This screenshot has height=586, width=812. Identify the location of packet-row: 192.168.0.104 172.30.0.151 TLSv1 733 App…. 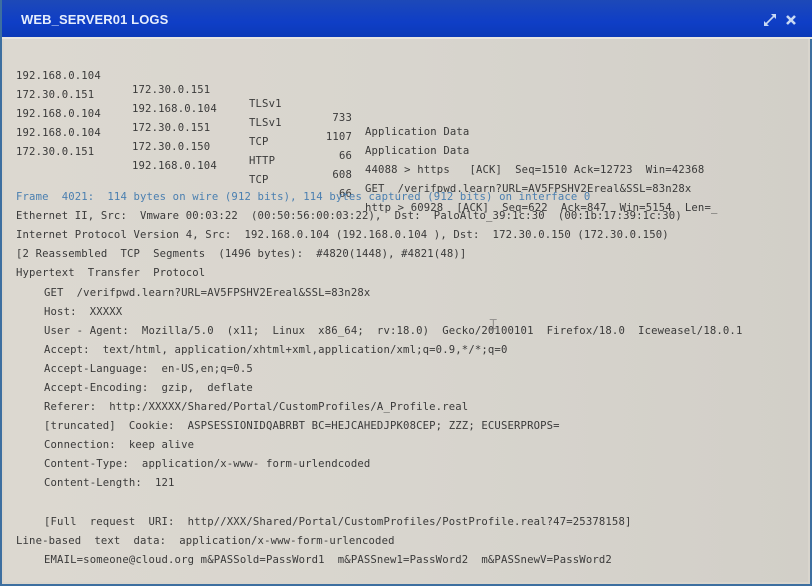
(406, 96).